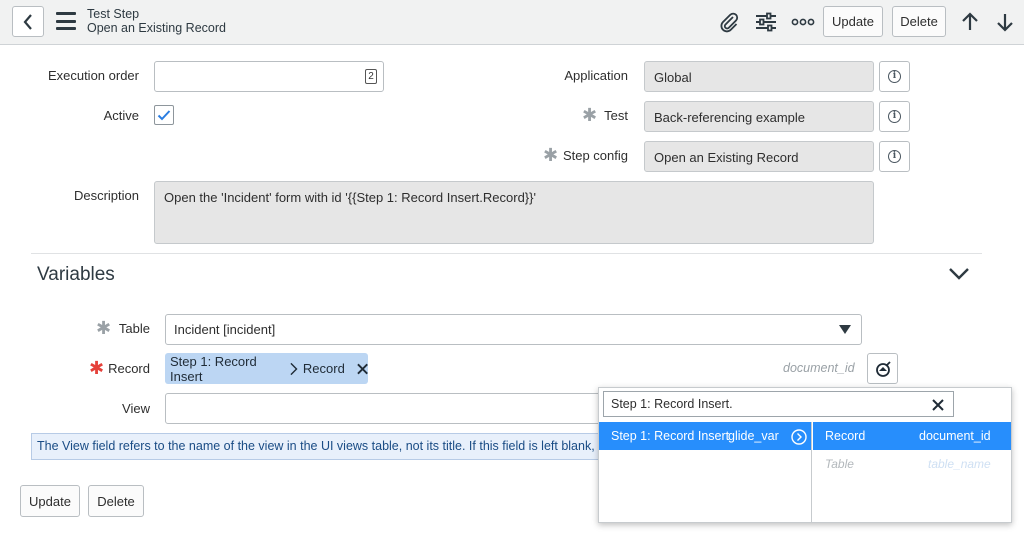 The width and height of the screenshot is (1024, 533). I want to click on application-info-button: i, so click(894, 76).